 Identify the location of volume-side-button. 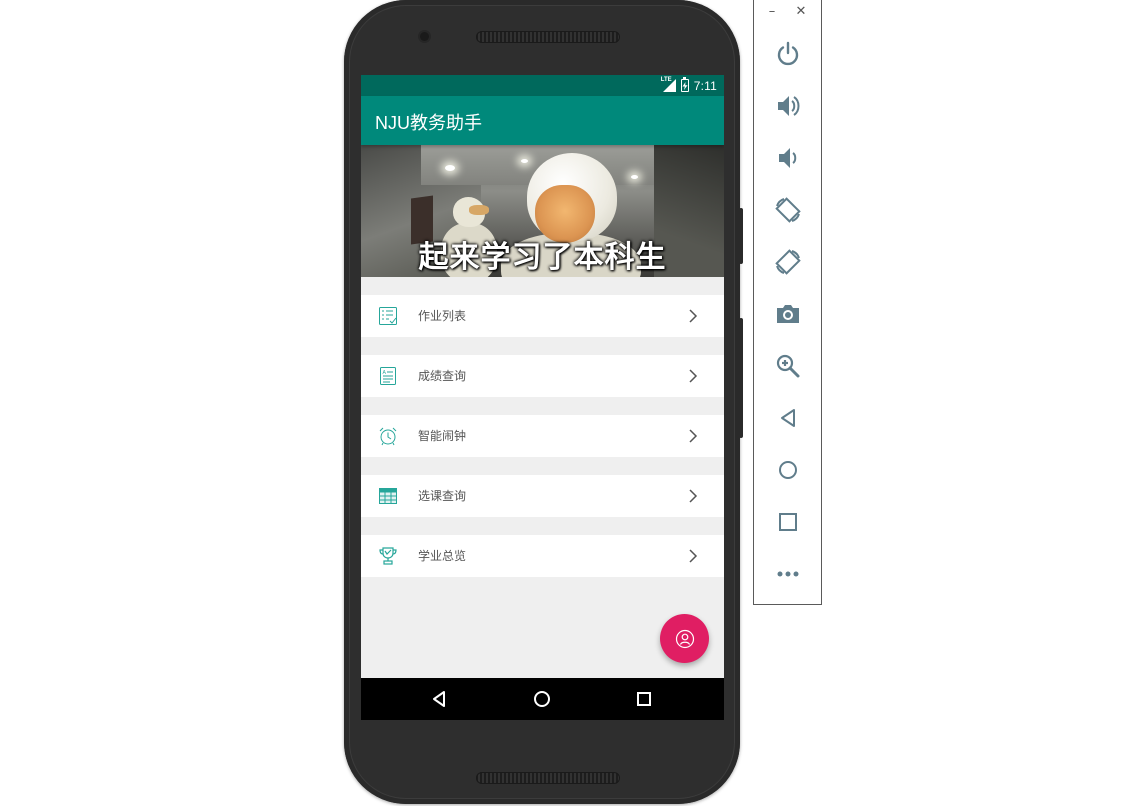
(741, 378).